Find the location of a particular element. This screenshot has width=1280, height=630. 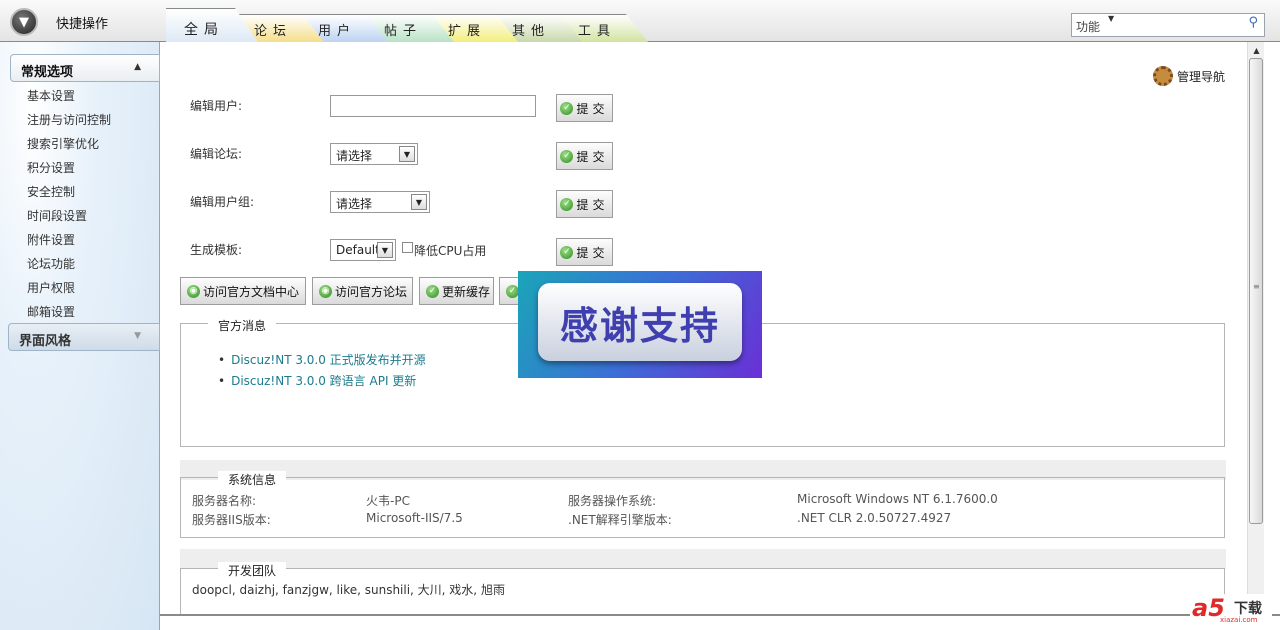

banner-text: 感谢支持 is located at coordinates (639, 325).